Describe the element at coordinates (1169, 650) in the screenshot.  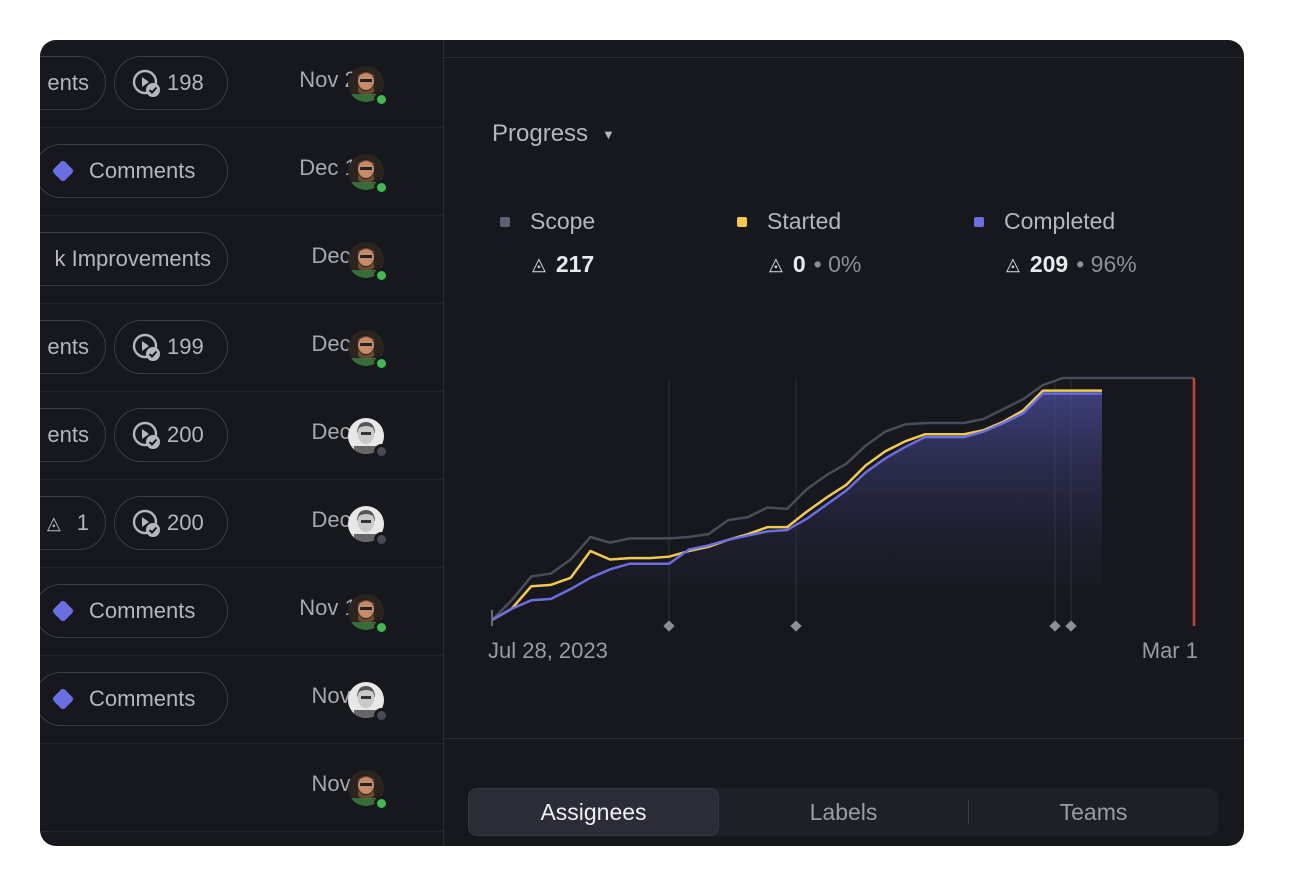
I see `x-axis-end-label: Mar 1` at that location.